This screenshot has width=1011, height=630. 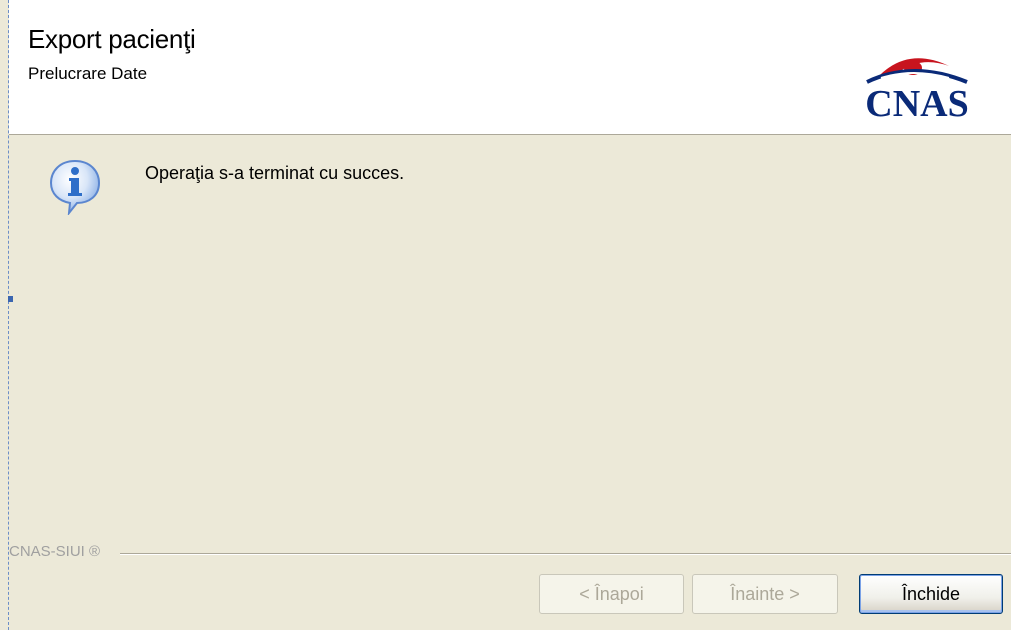 What do you see at coordinates (112, 39) in the screenshot?
I see `page-title: Export pacienţi` at bounding box center [112, 39].